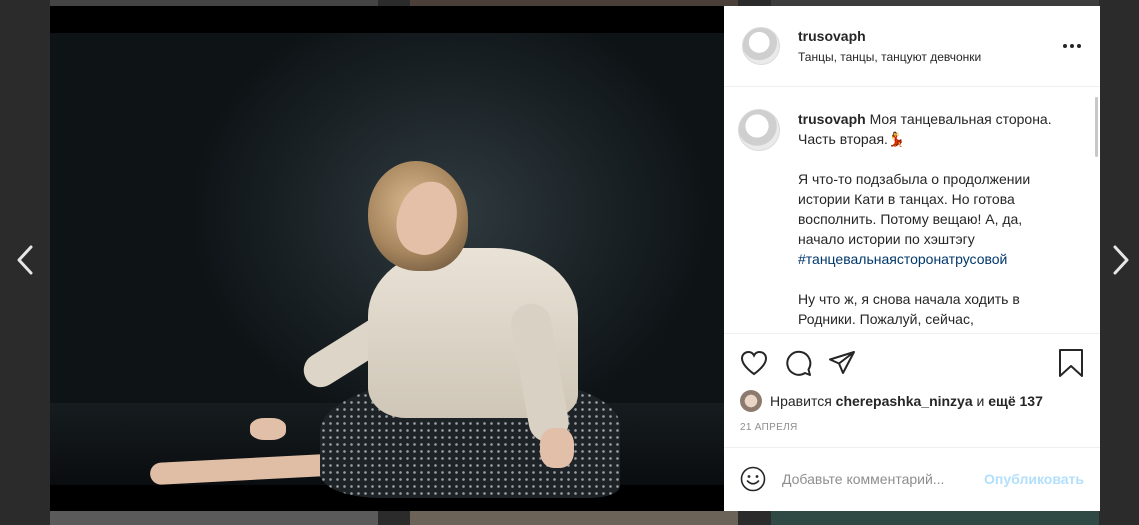 This screenshot has height=525, width=1139. I want to click on share-icon, so click(842, 362).